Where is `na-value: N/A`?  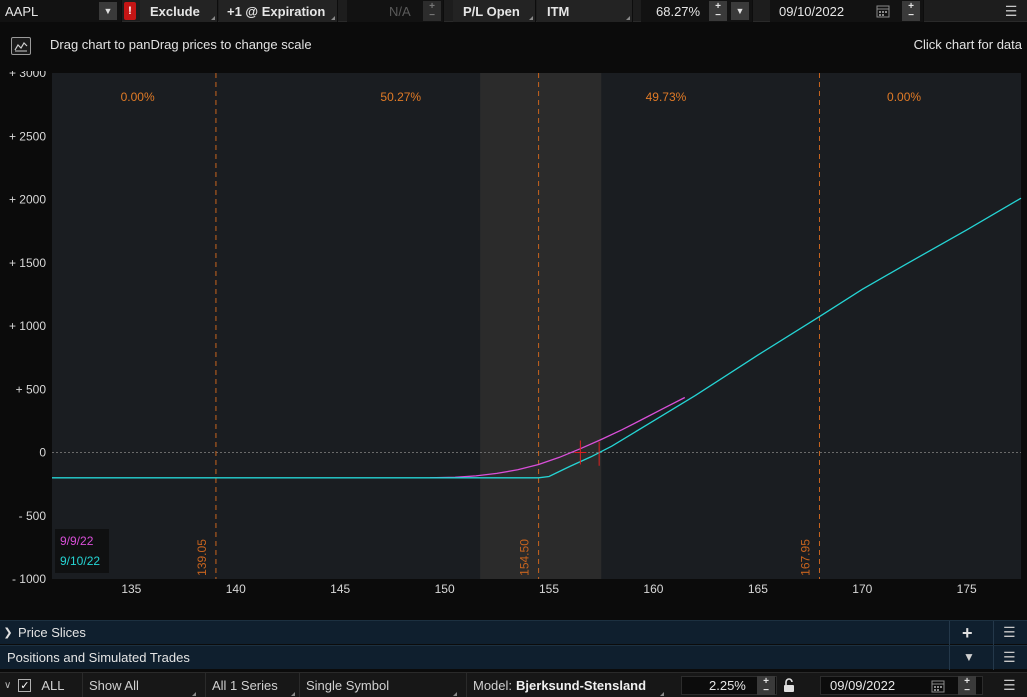
na-value: N/A is located at coordinates (400, 11).